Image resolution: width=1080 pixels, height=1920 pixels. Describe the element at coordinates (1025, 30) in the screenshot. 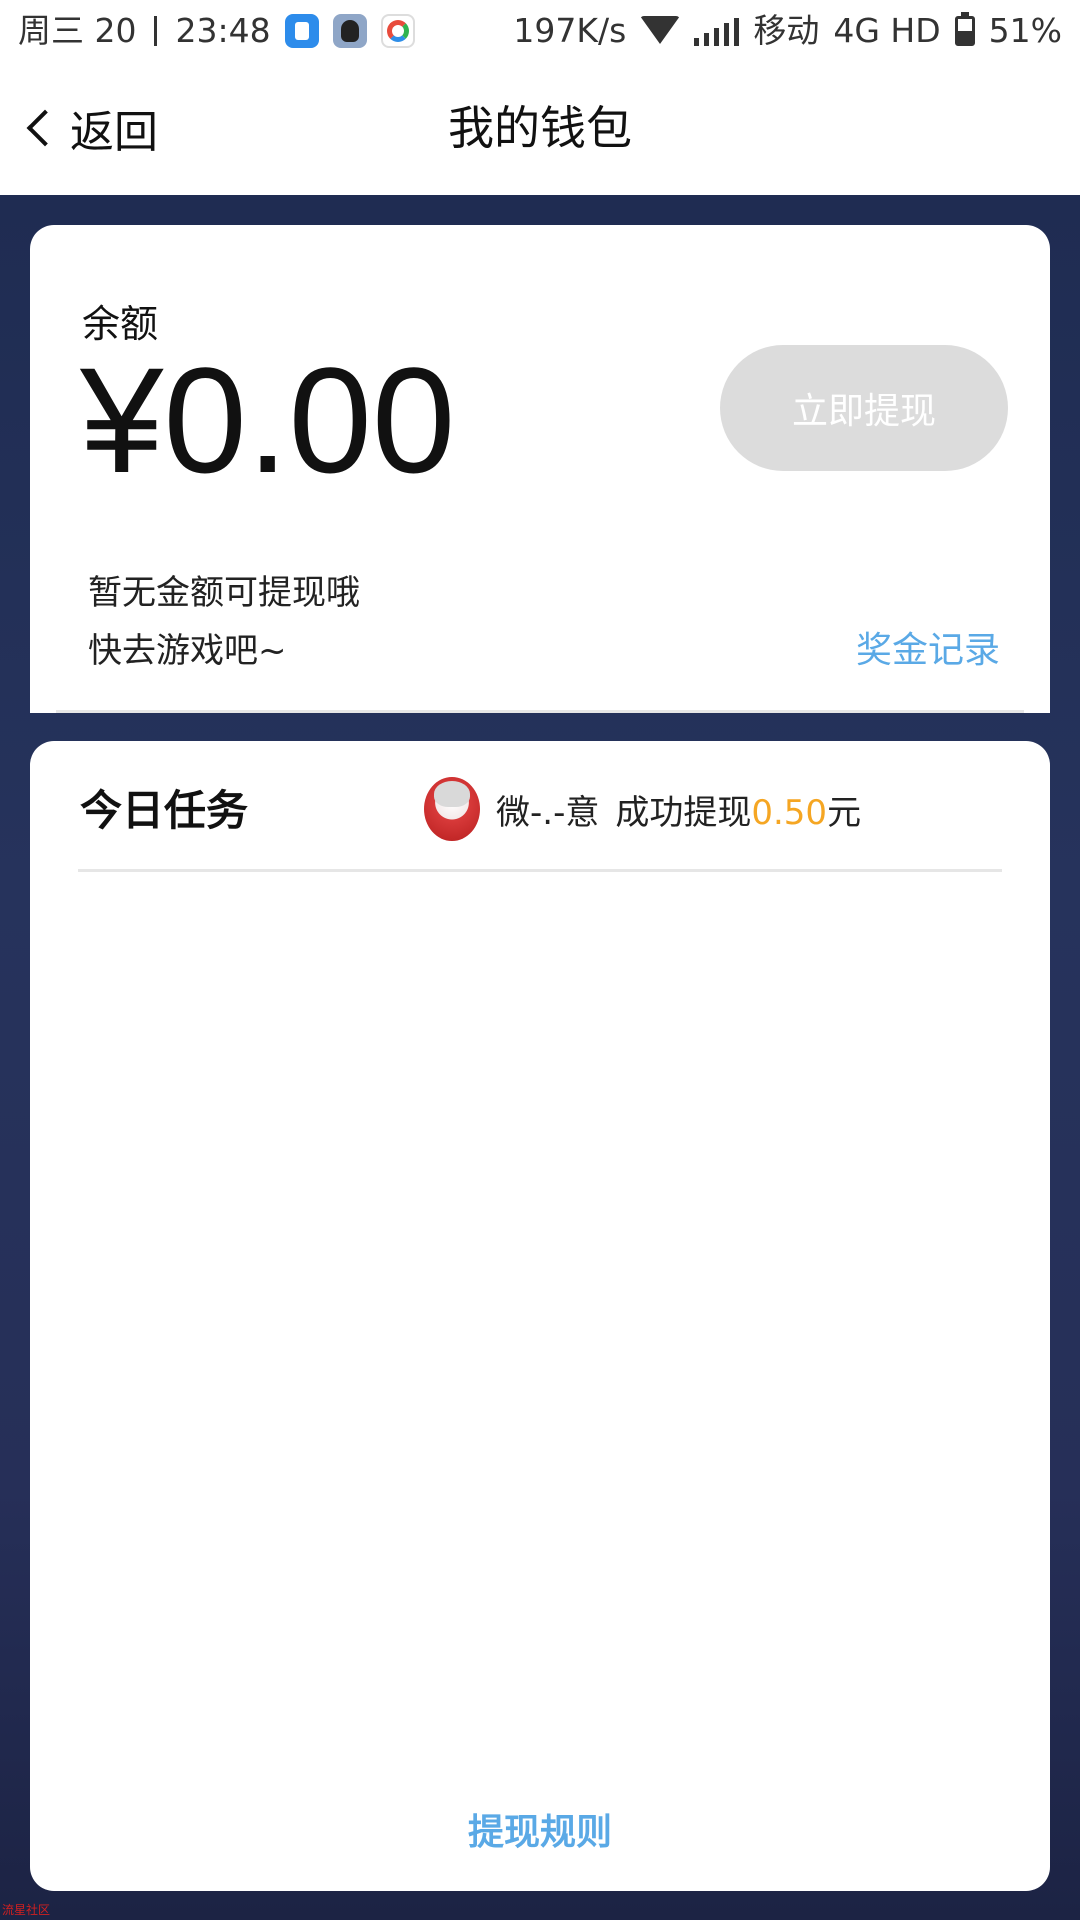

I see `battery-percent: 51%` at that location.